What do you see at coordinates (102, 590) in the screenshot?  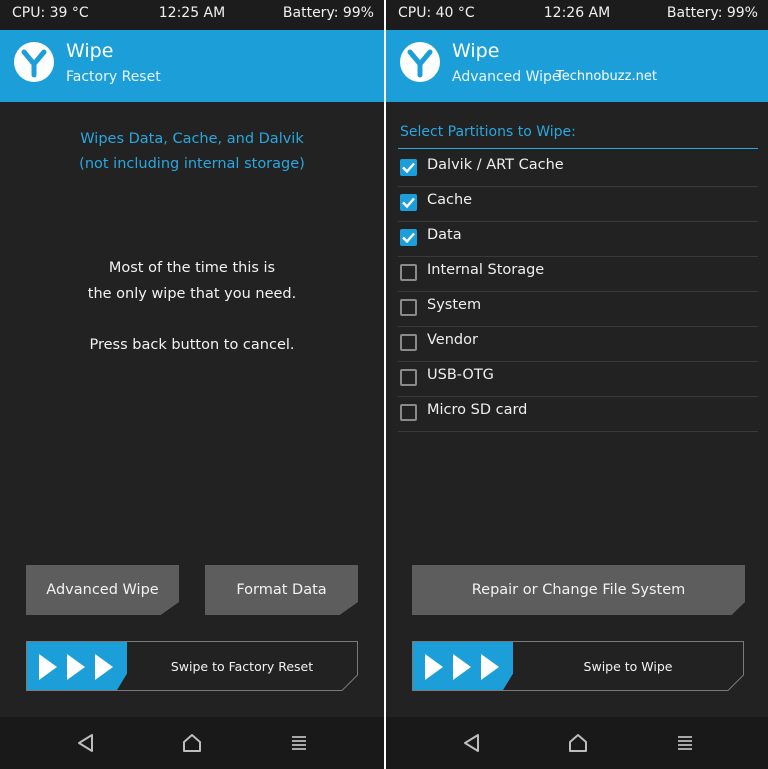 I see `advanced-wipe-button: Advanced Wipe` at bounding box center [102, 590].